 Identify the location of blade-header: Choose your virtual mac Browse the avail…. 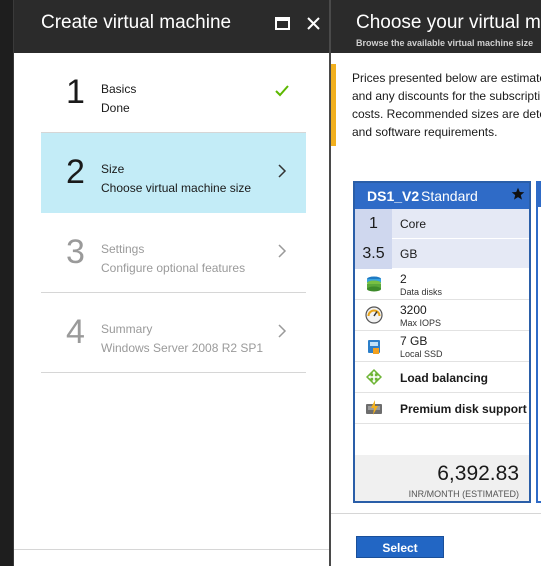
(436, 26).